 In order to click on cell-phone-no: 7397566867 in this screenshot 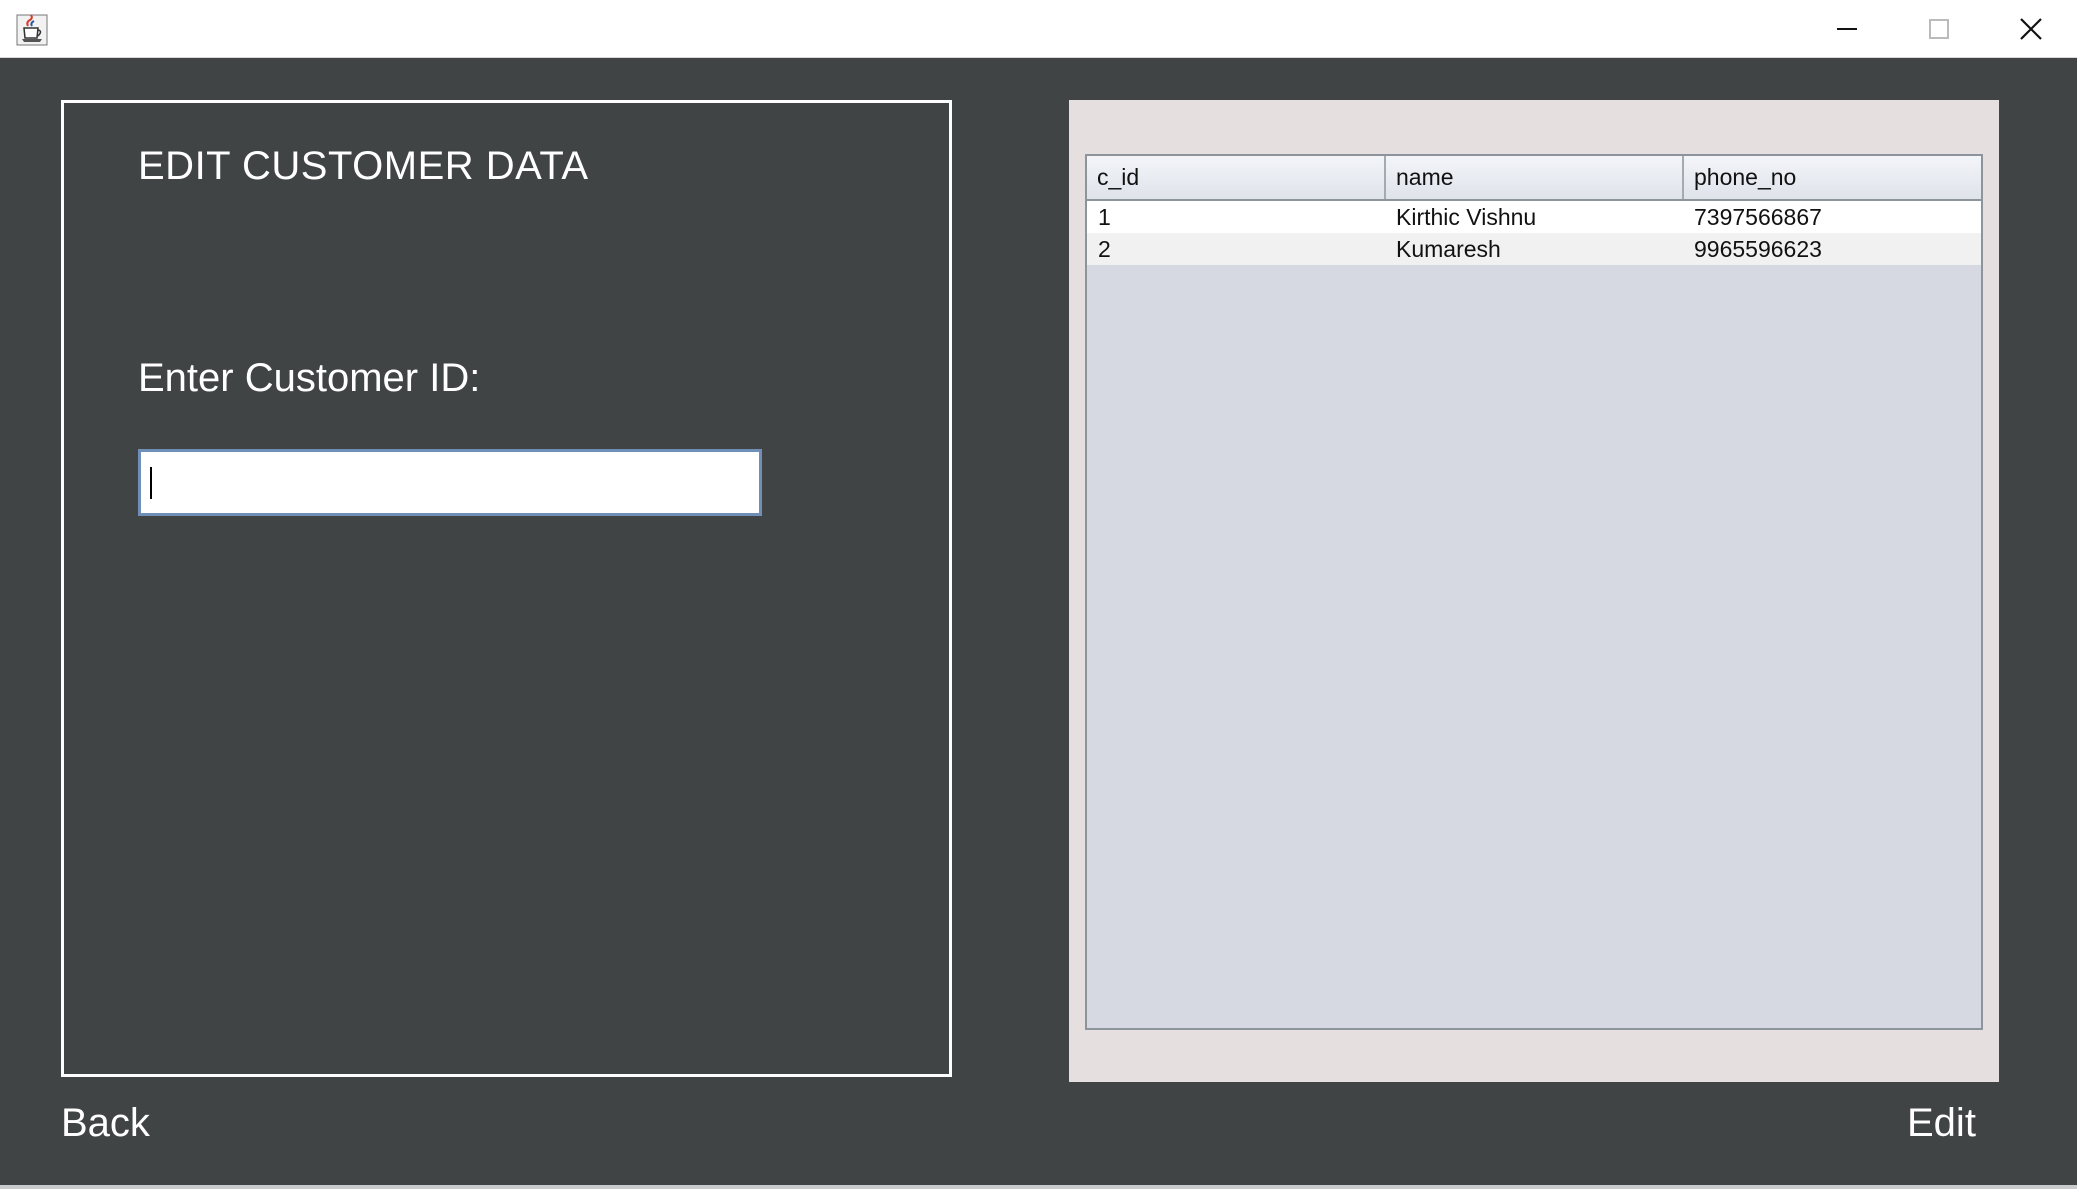, I will do `click(1832, 216)`.